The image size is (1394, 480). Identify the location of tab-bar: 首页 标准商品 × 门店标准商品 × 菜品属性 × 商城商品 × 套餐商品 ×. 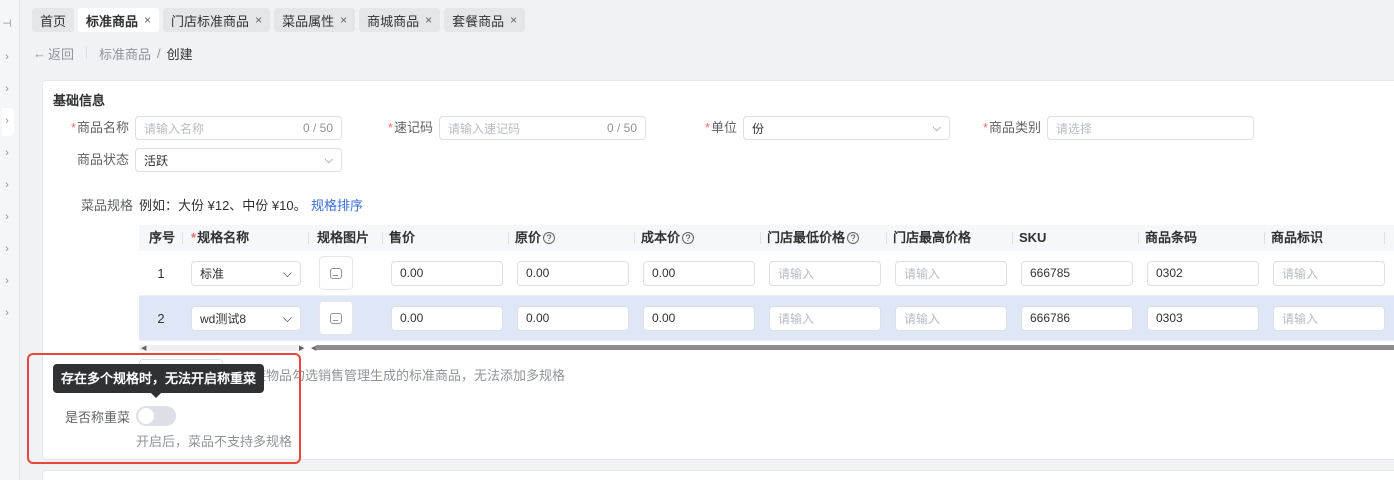
(279, 20).